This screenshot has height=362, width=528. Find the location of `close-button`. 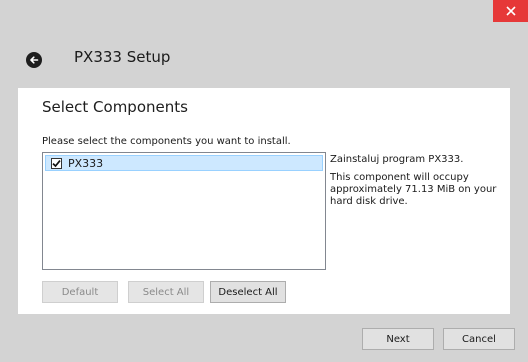

close-button is located at coordinates (510, 11).